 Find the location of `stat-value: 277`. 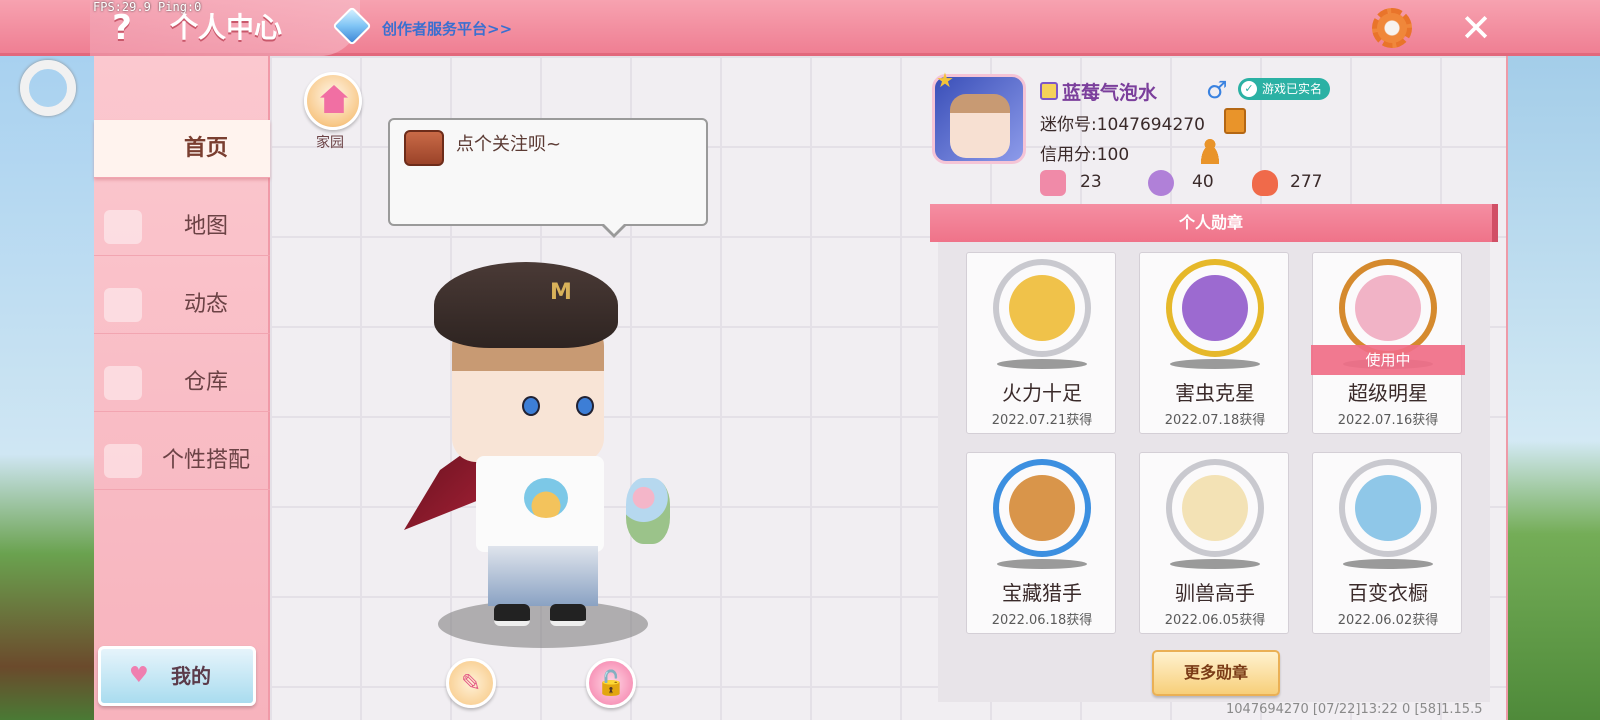

stat-value: 277 is located at coordinates (1306, 182).